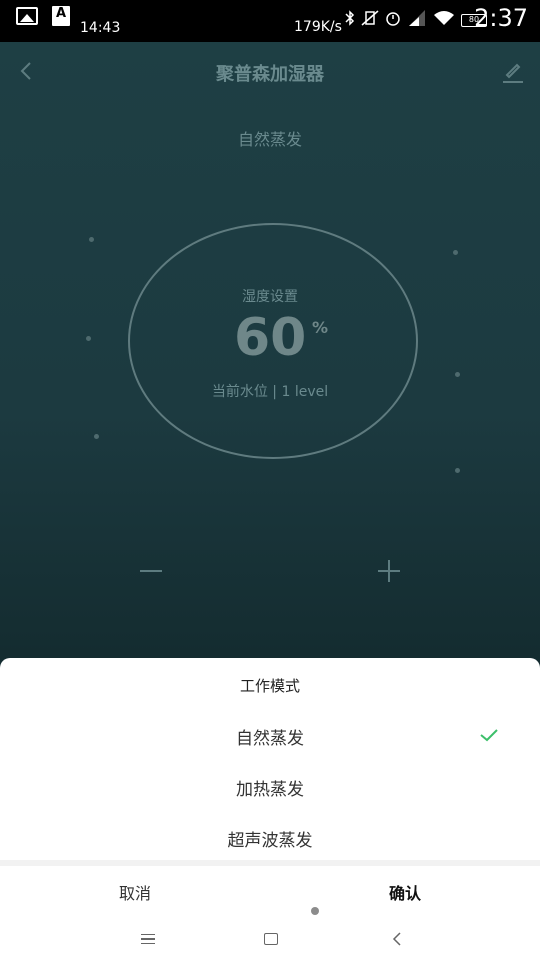 Image resolution: width=540 pixels, height=960 pixels. Describe the element at coordinates (397, 938) in the screenshot. I see `nav-back-icon` at that location.